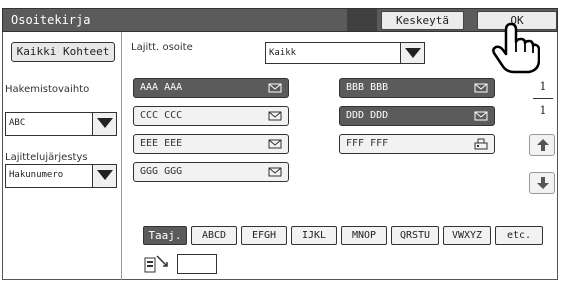 The height and width of the screenshot is (282, 566). What do you see at coordinates (264, 235) in the screenshot?
I see `index-tab: EFGH` at bounding box center [264, 235].